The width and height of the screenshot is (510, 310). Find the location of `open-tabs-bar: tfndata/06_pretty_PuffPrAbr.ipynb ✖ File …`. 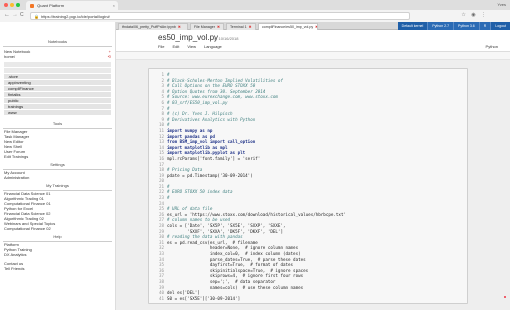

open-tabs-bar: tfndata/06_pretty_PuffPrAbr.ipynb ✖ File … is located at coordinates (313, 26).